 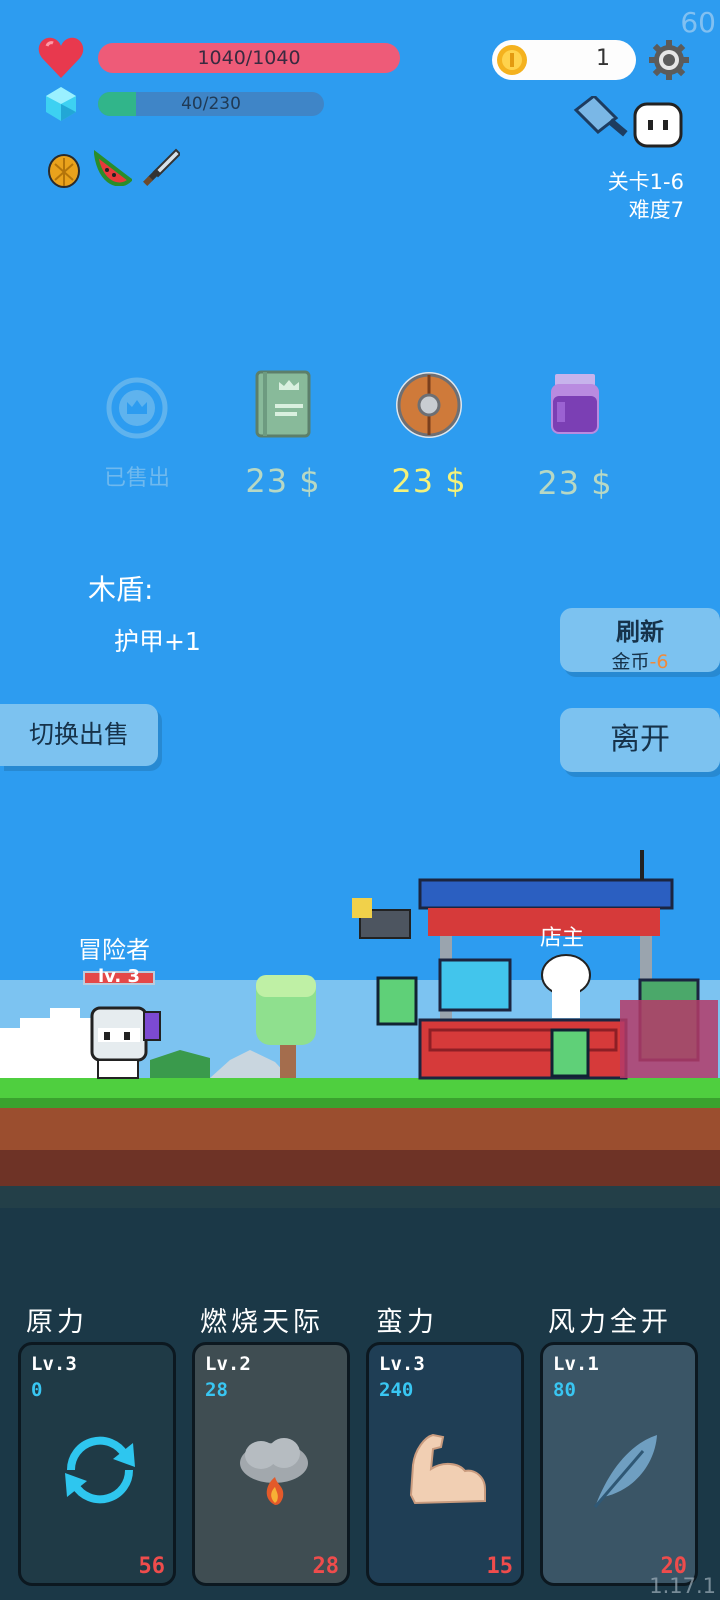 I want to click on skill-cost: 240, so click(x=396, y=1390).